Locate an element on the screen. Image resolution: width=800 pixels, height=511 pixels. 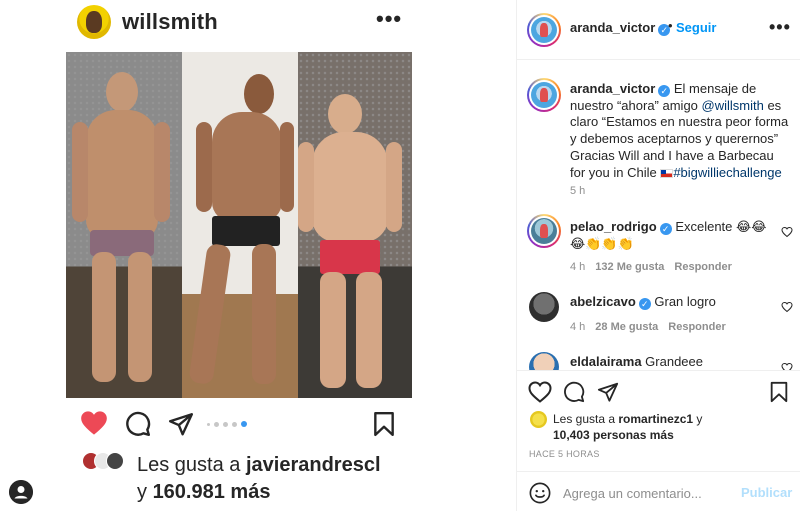
comment-likes: 132 Me gusta is located at coordinates (629, 267).